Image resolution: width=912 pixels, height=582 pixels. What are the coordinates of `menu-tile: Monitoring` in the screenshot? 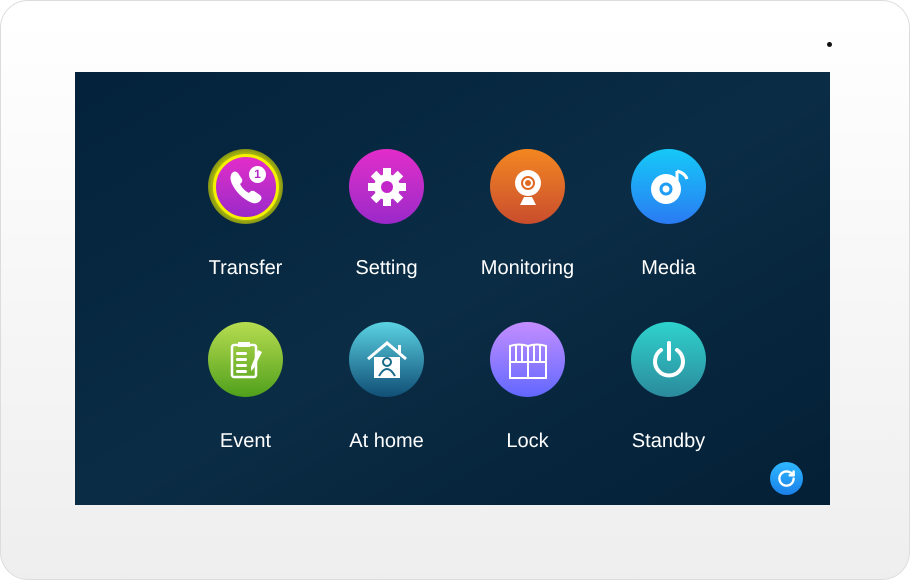 It's located at (527, 214).